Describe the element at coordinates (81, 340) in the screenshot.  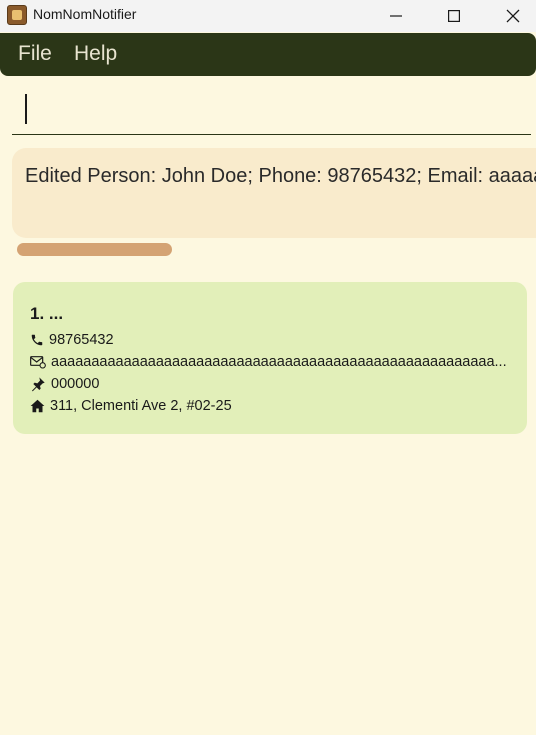
I see `phone-text: 98765432` at that location.